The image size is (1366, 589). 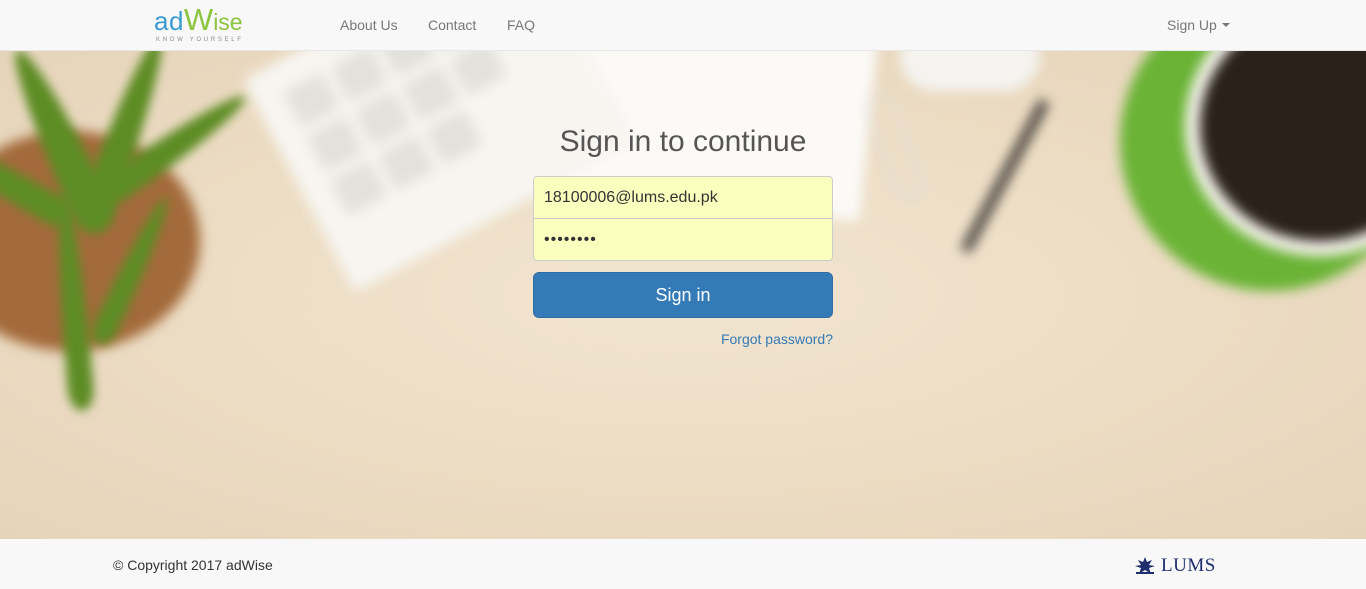 What do you see at coordinates (228, 22) in the screenshot?
I see `logo-part-ise: ise` at bounding box center [228, 22].